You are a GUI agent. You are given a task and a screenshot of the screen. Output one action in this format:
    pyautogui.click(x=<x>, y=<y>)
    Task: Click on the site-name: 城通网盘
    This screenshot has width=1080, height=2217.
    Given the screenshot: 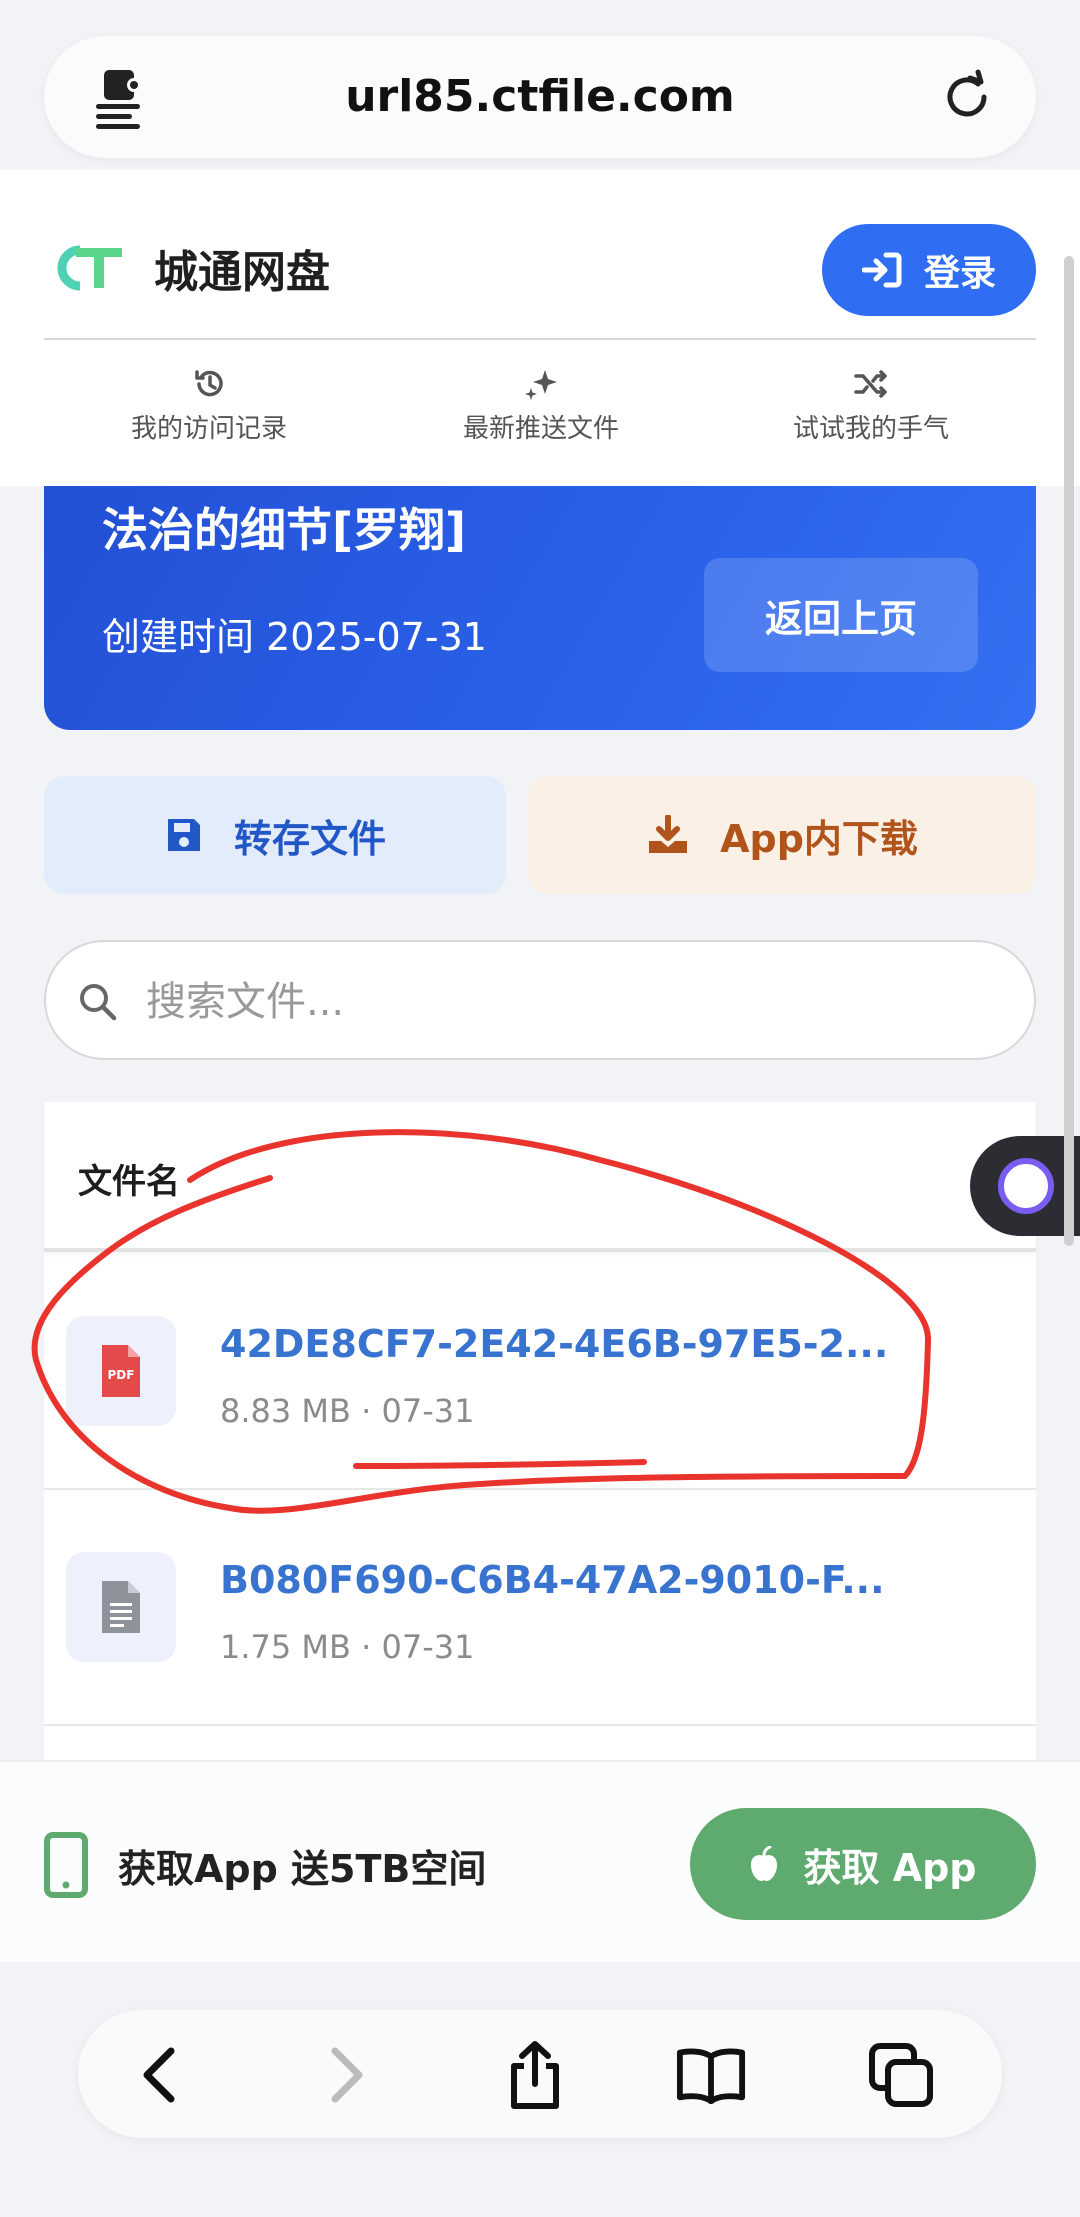 What is the action you would take?
    pyautogui.click(x=242, y=272)
    